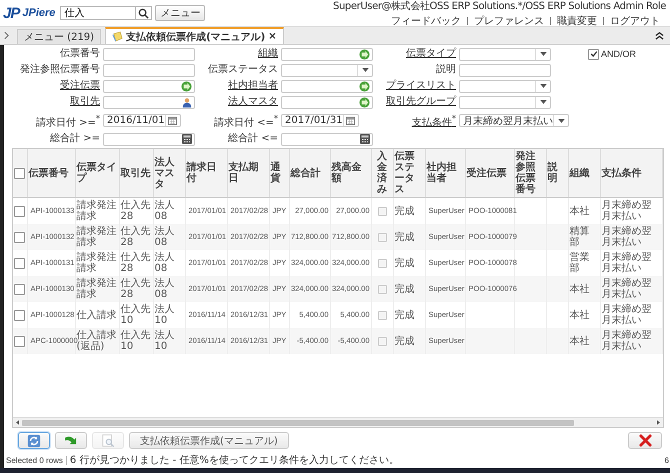  Describe the element at coordinates (194, 35) in the screenshot. I see `tab: 支払依頼伝票作成(マニュアル) ×` at that location.